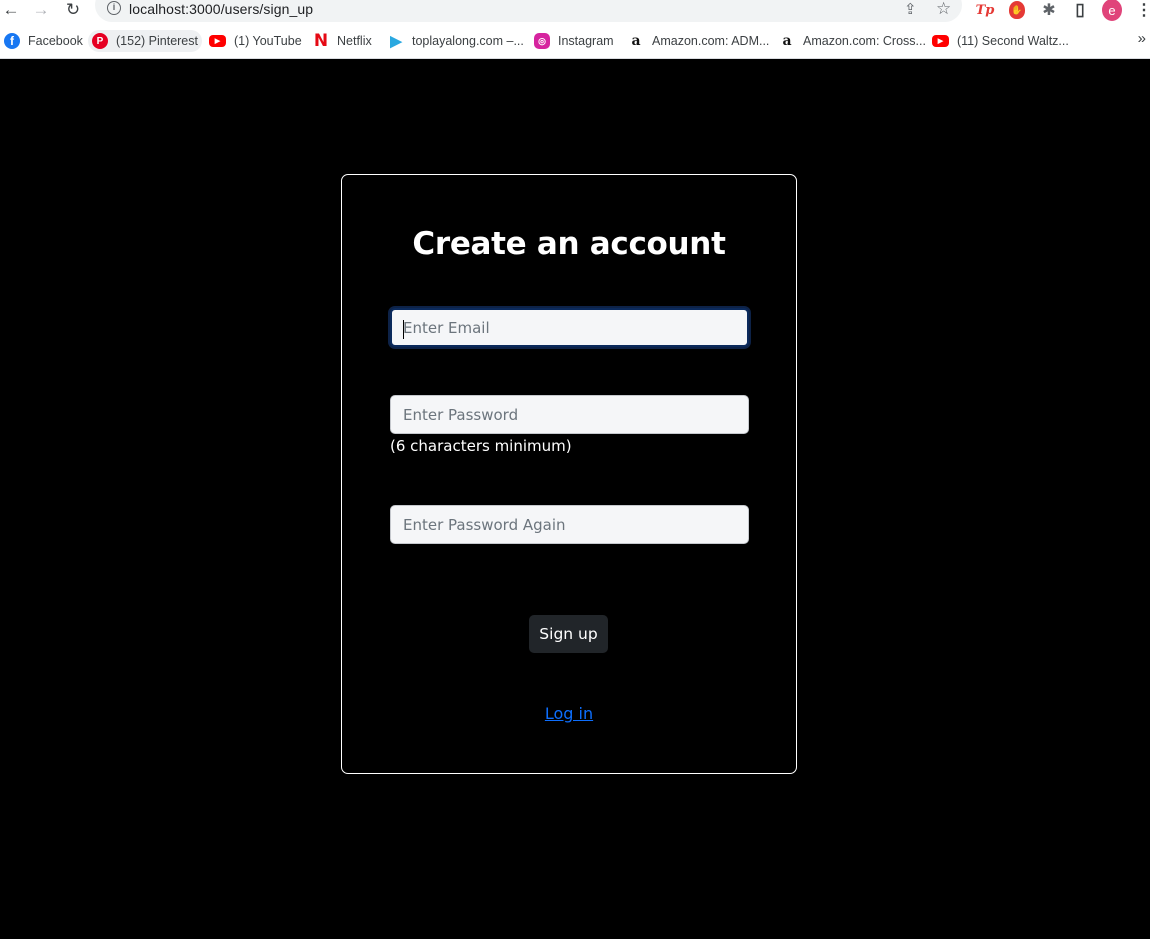 The width and height of the screenshot is (1150, 939). I want to click on puzzle-extensions-icon: ✱, so click(1049, 10).